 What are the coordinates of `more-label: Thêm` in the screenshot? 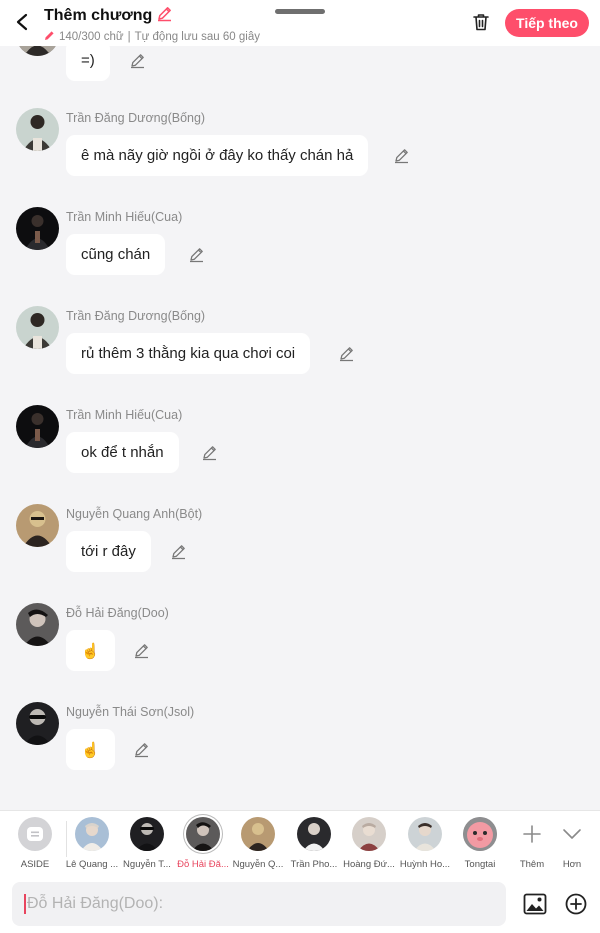 It's located at (532, 864).